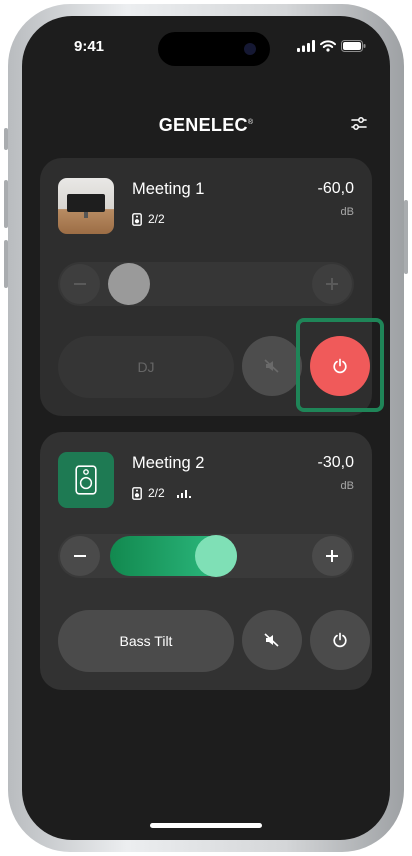  What do you see at coordinates (406, 237) in the screenshot?
I see `side-button` at bounding box center [406, 237].